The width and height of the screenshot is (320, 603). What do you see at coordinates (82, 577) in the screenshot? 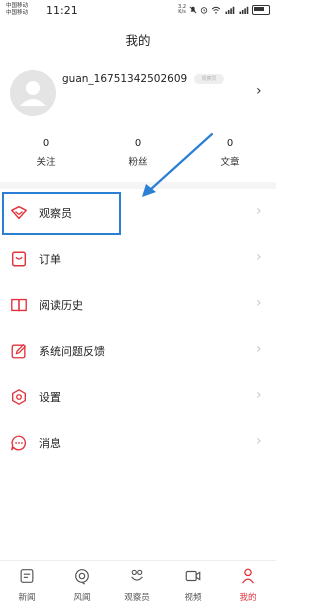
I see `fengwen-icon` at bounding box center [82, 577].